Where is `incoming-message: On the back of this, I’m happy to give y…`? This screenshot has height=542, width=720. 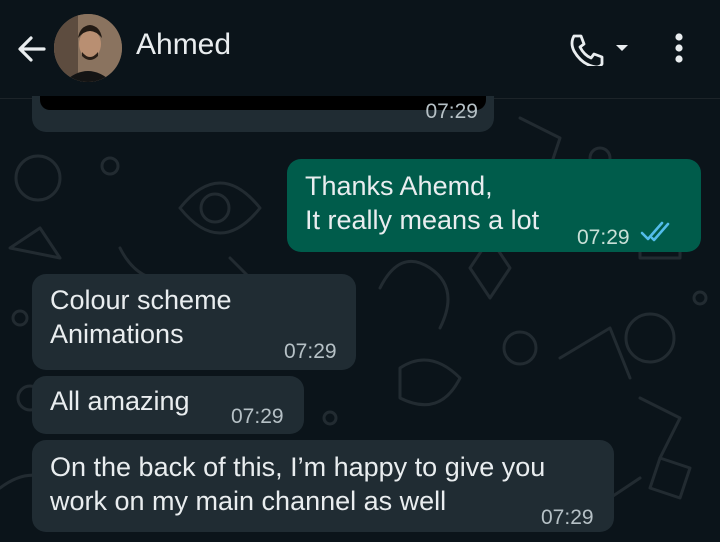
incoming-message: On the back of this, I’m happy to give y… is located at coordinates (323, 486).